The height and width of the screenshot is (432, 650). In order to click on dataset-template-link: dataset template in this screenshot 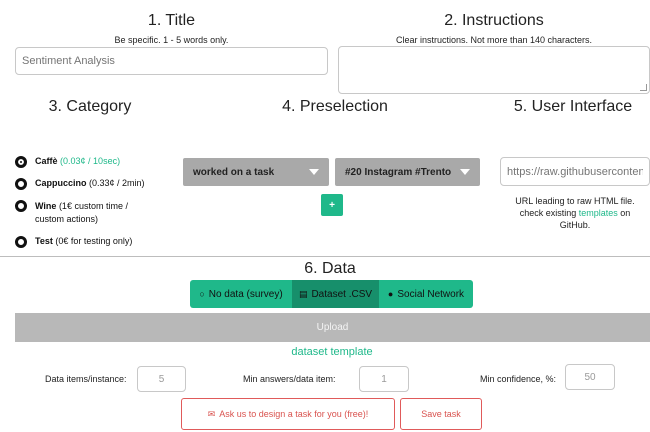, I will do `click(332, 352)`.